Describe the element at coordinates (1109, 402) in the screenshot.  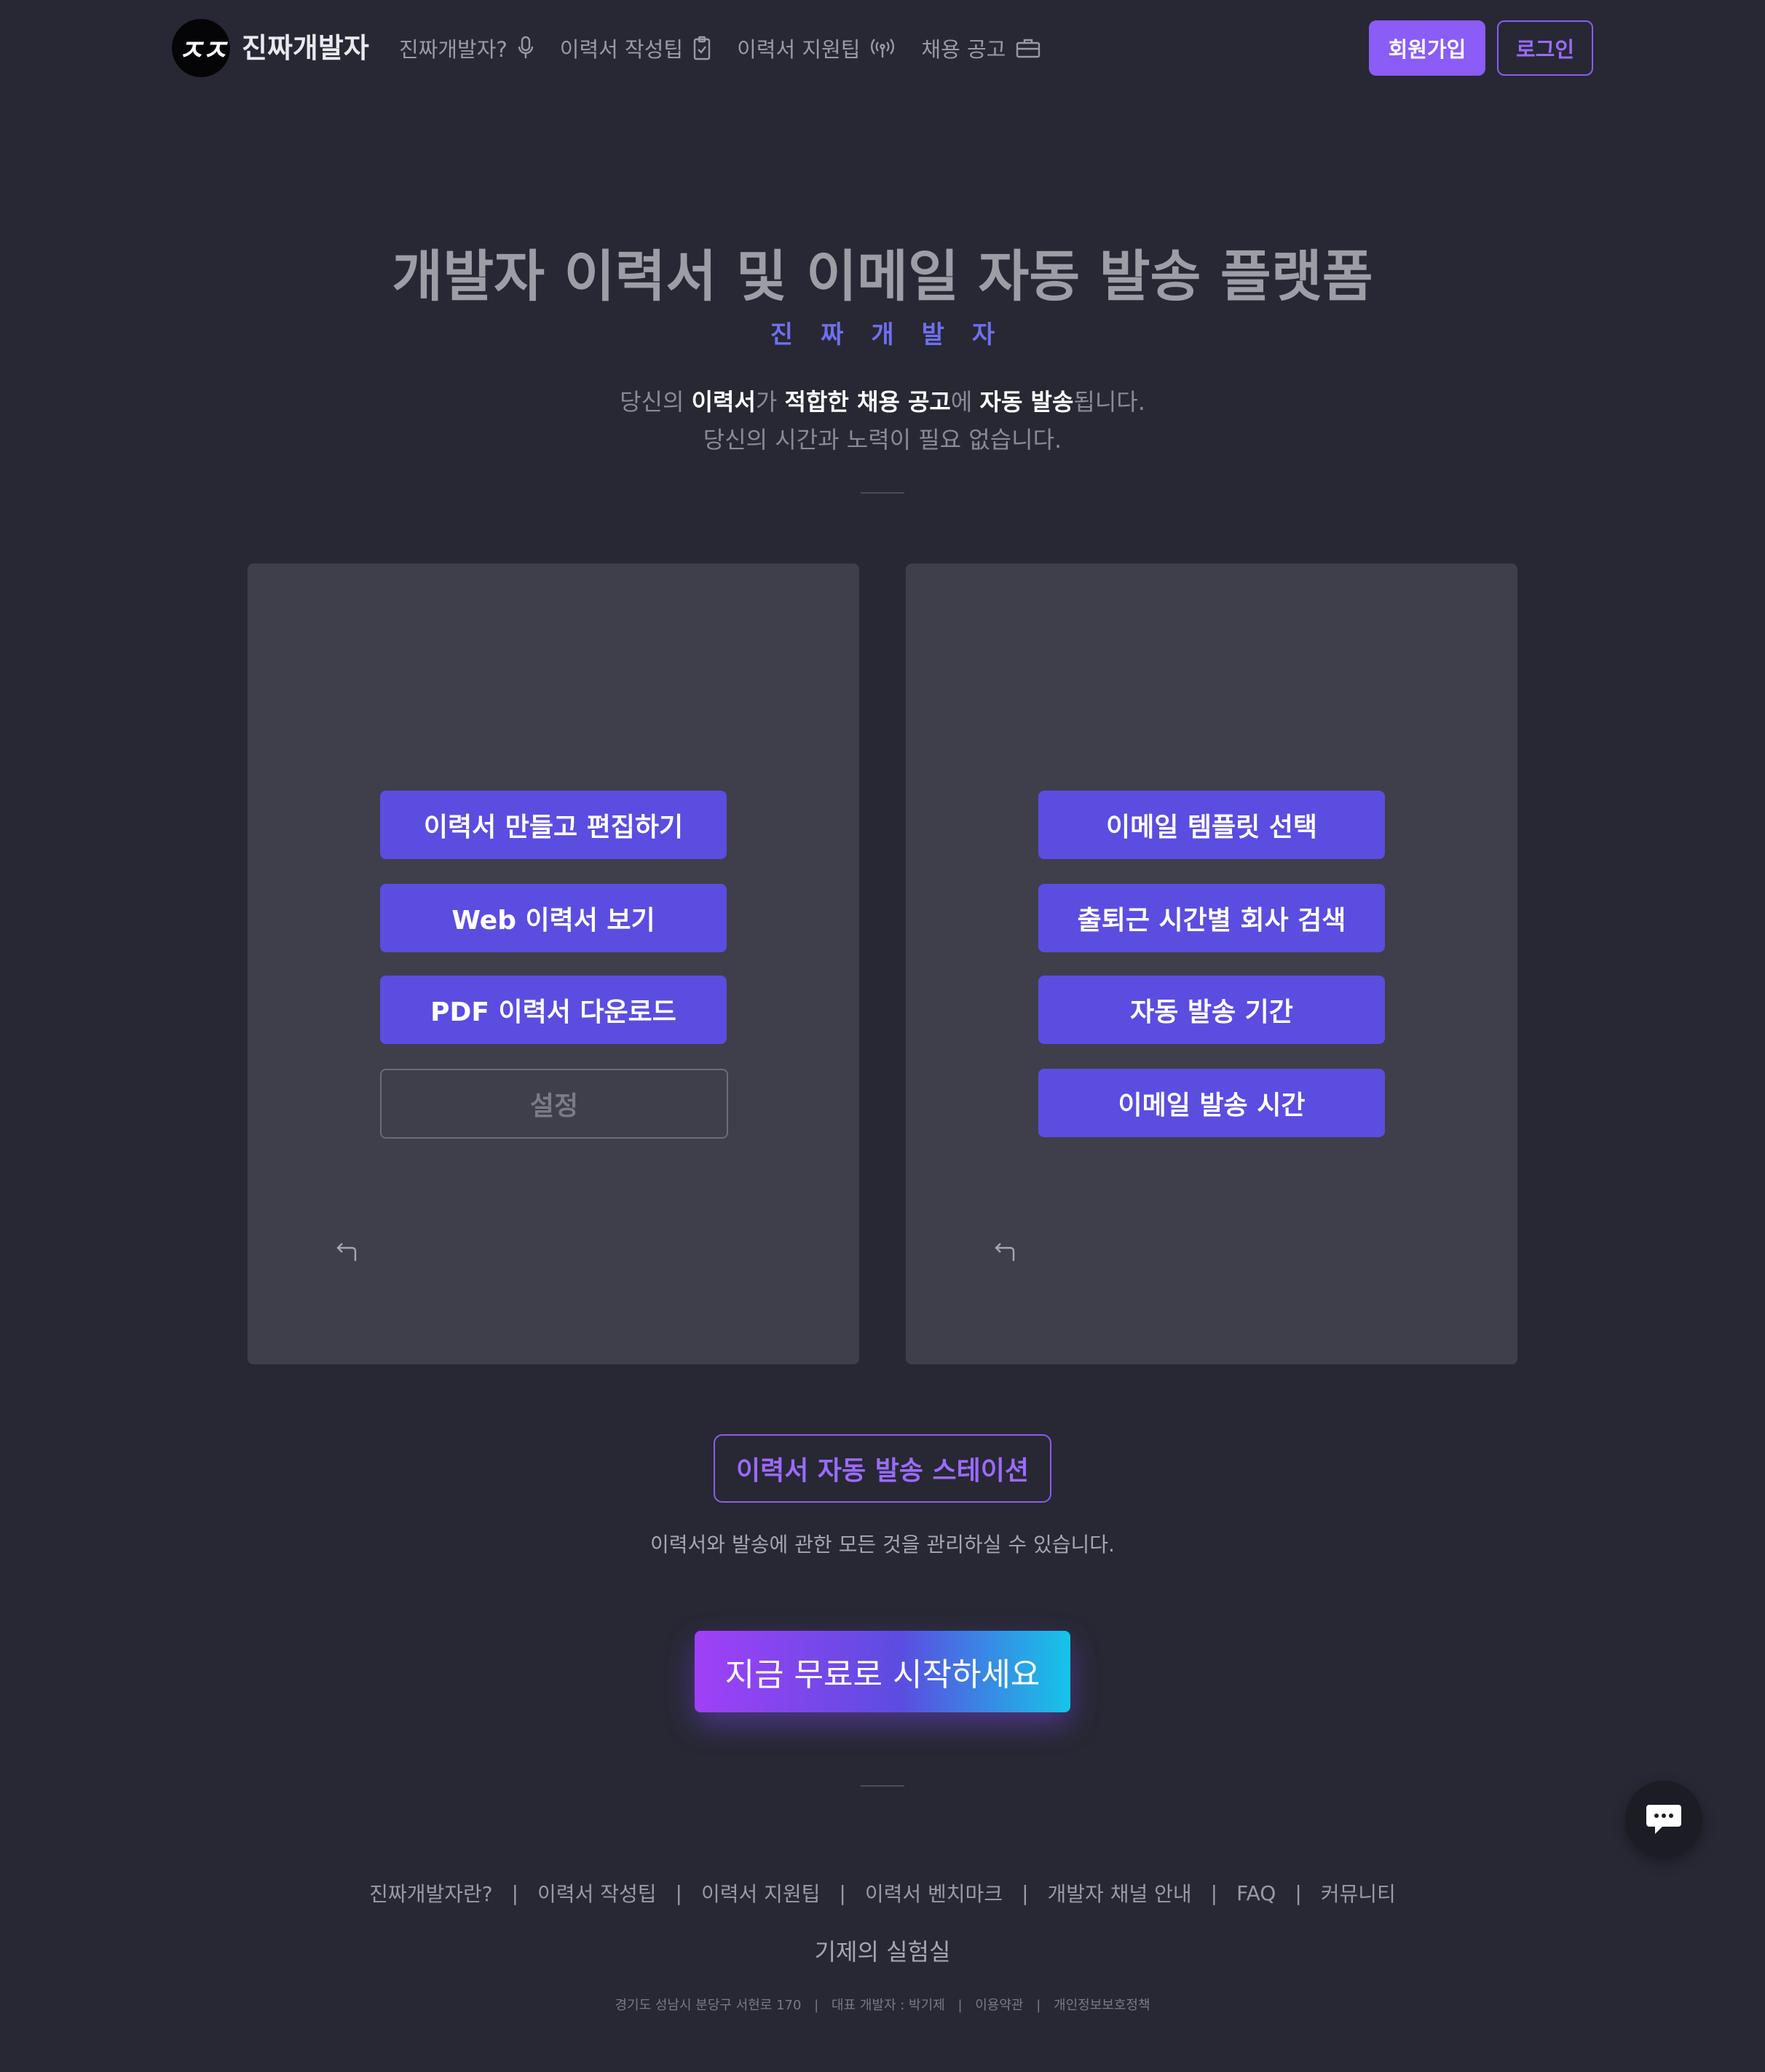
I see `desc-text: 됩니다.` at that location.